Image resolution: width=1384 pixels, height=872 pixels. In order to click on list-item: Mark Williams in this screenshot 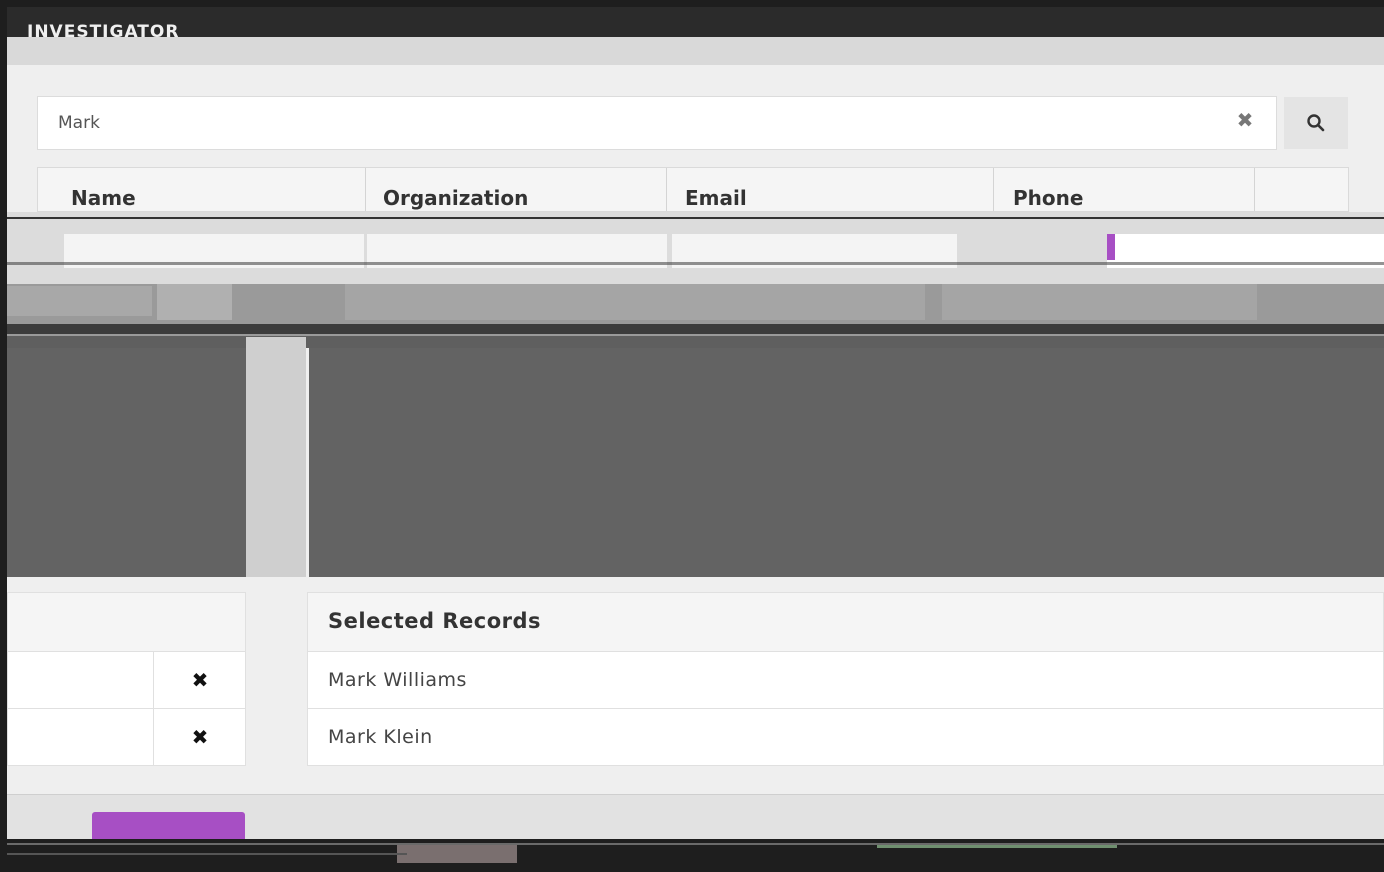, I will do `click(845, 680)`.